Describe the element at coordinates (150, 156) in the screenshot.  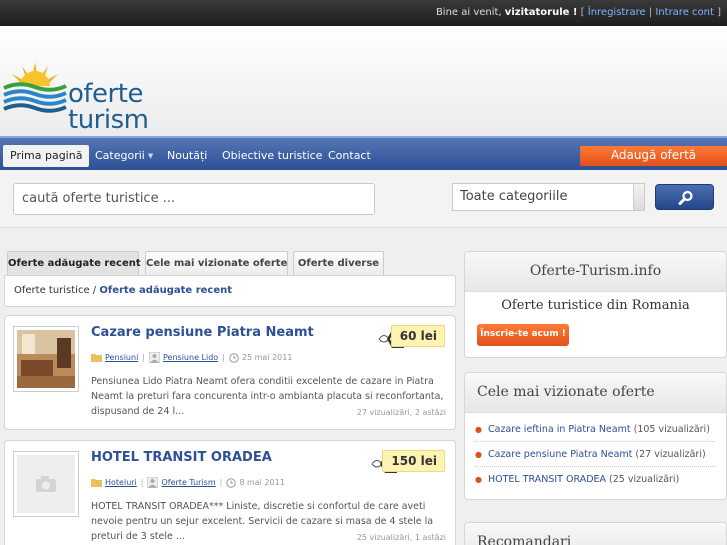
I see `chevron-down-icon: ▼` at that location.